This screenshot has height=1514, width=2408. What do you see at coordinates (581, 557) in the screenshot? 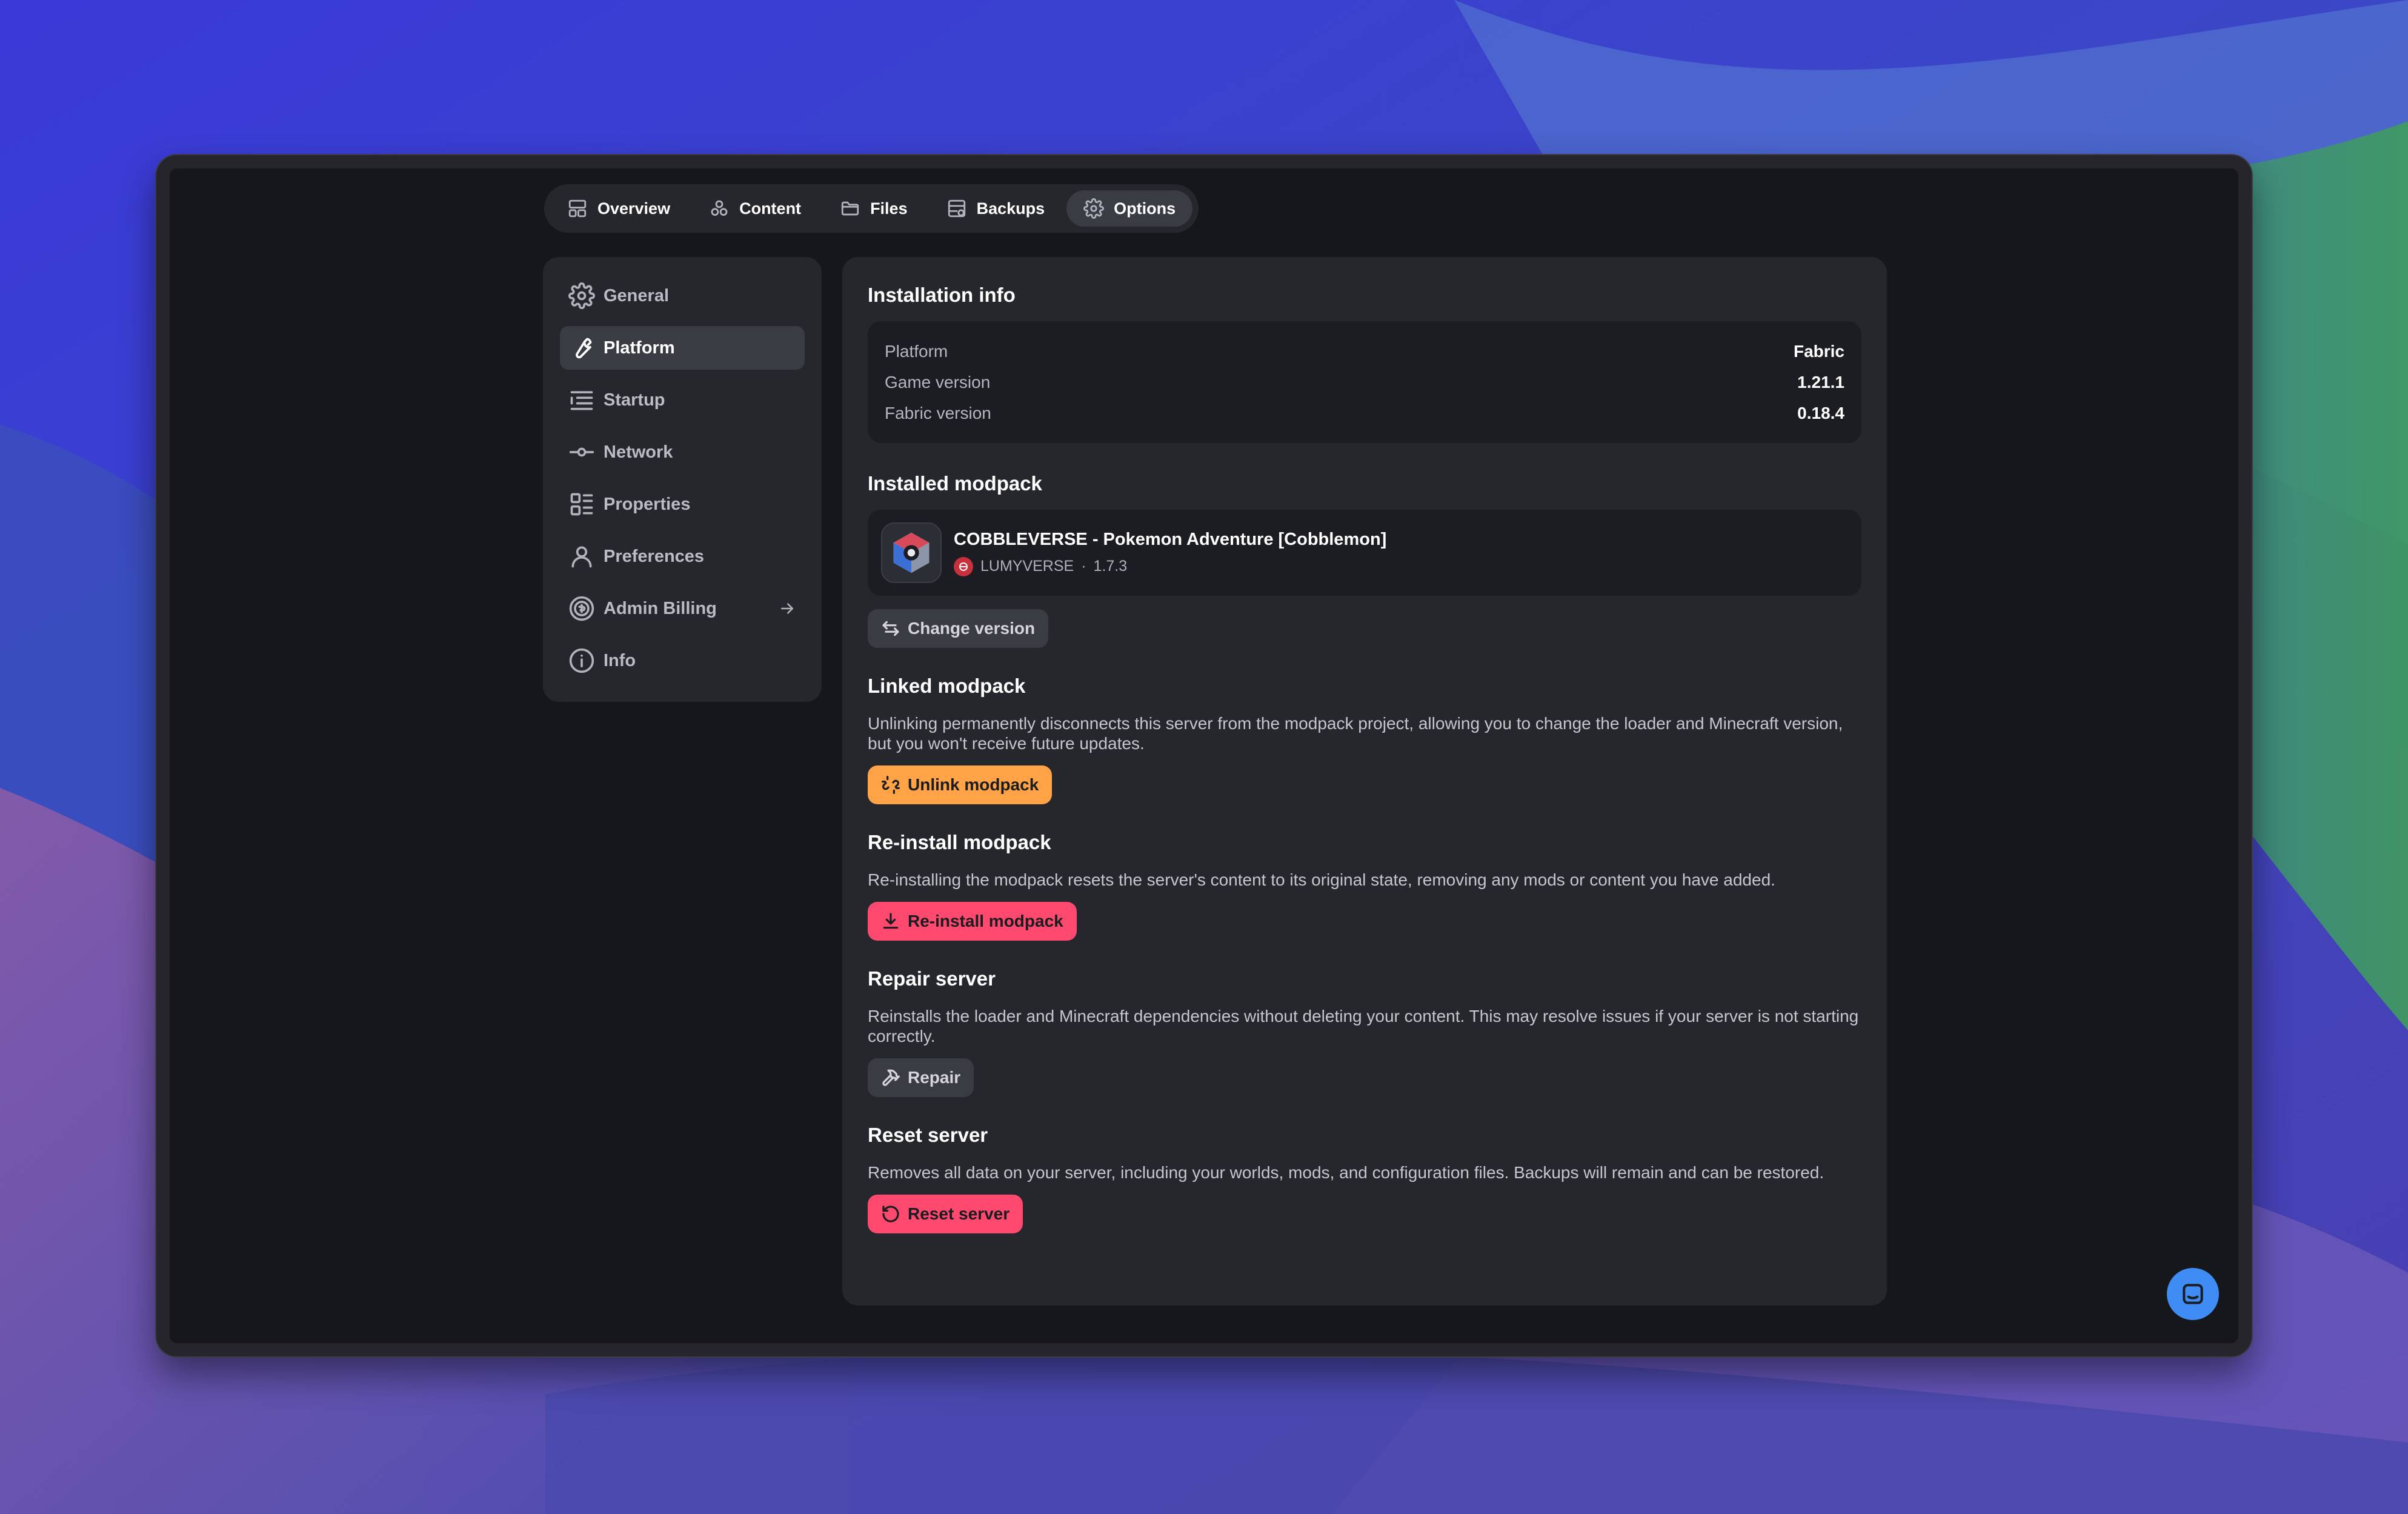
I see `user-icon` at bounding box center [581, 557].